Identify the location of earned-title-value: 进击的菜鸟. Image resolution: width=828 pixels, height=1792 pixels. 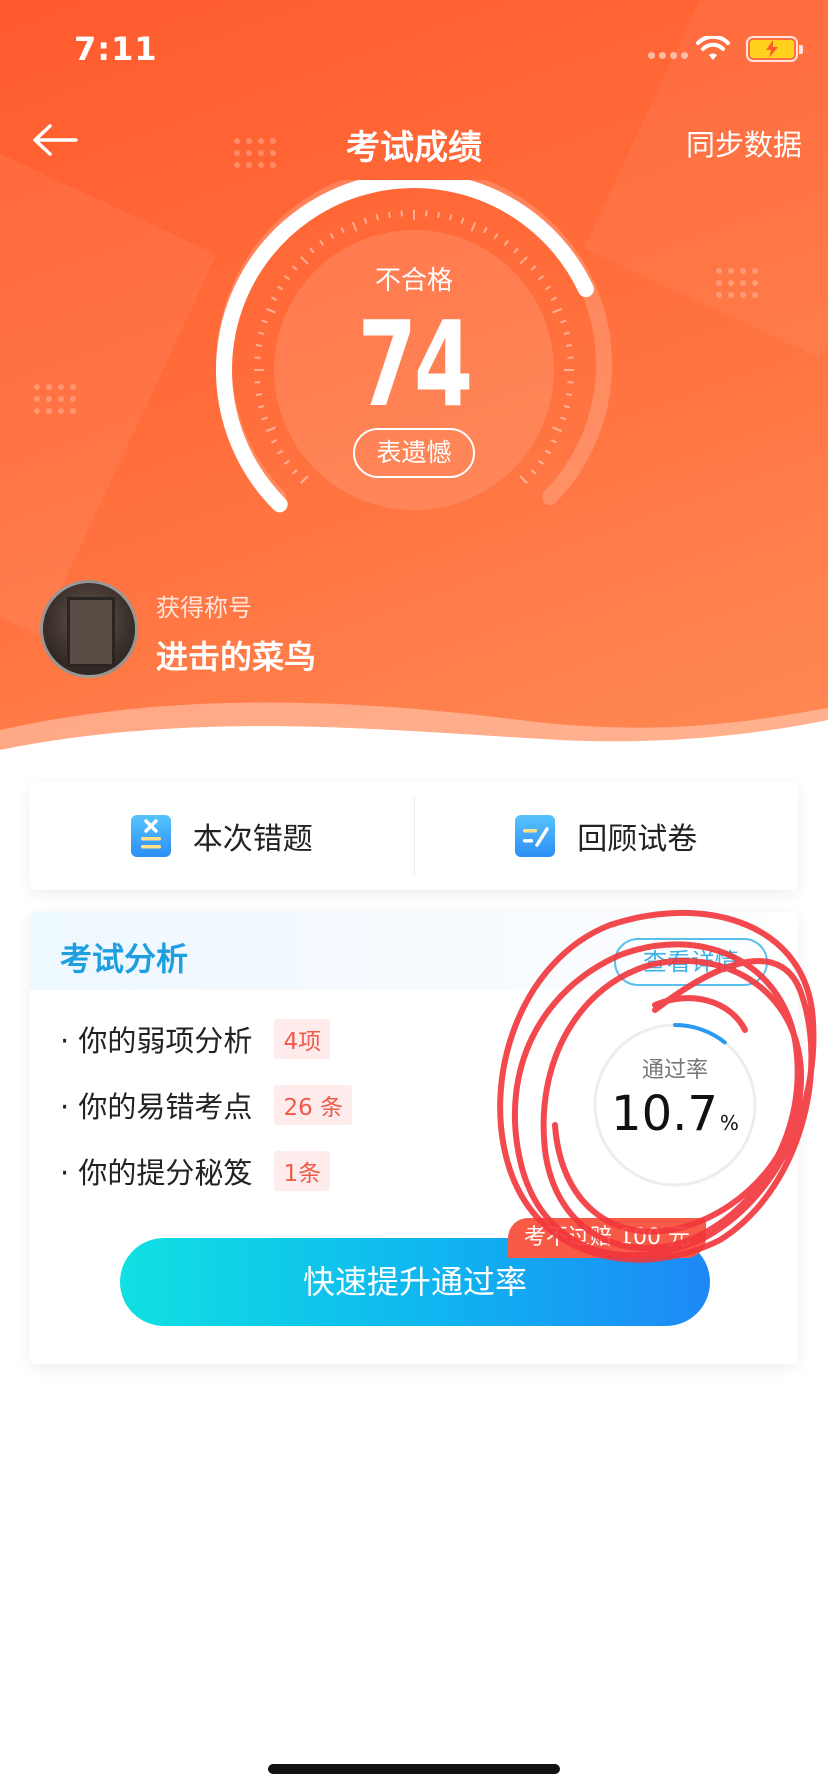
(236, 657).